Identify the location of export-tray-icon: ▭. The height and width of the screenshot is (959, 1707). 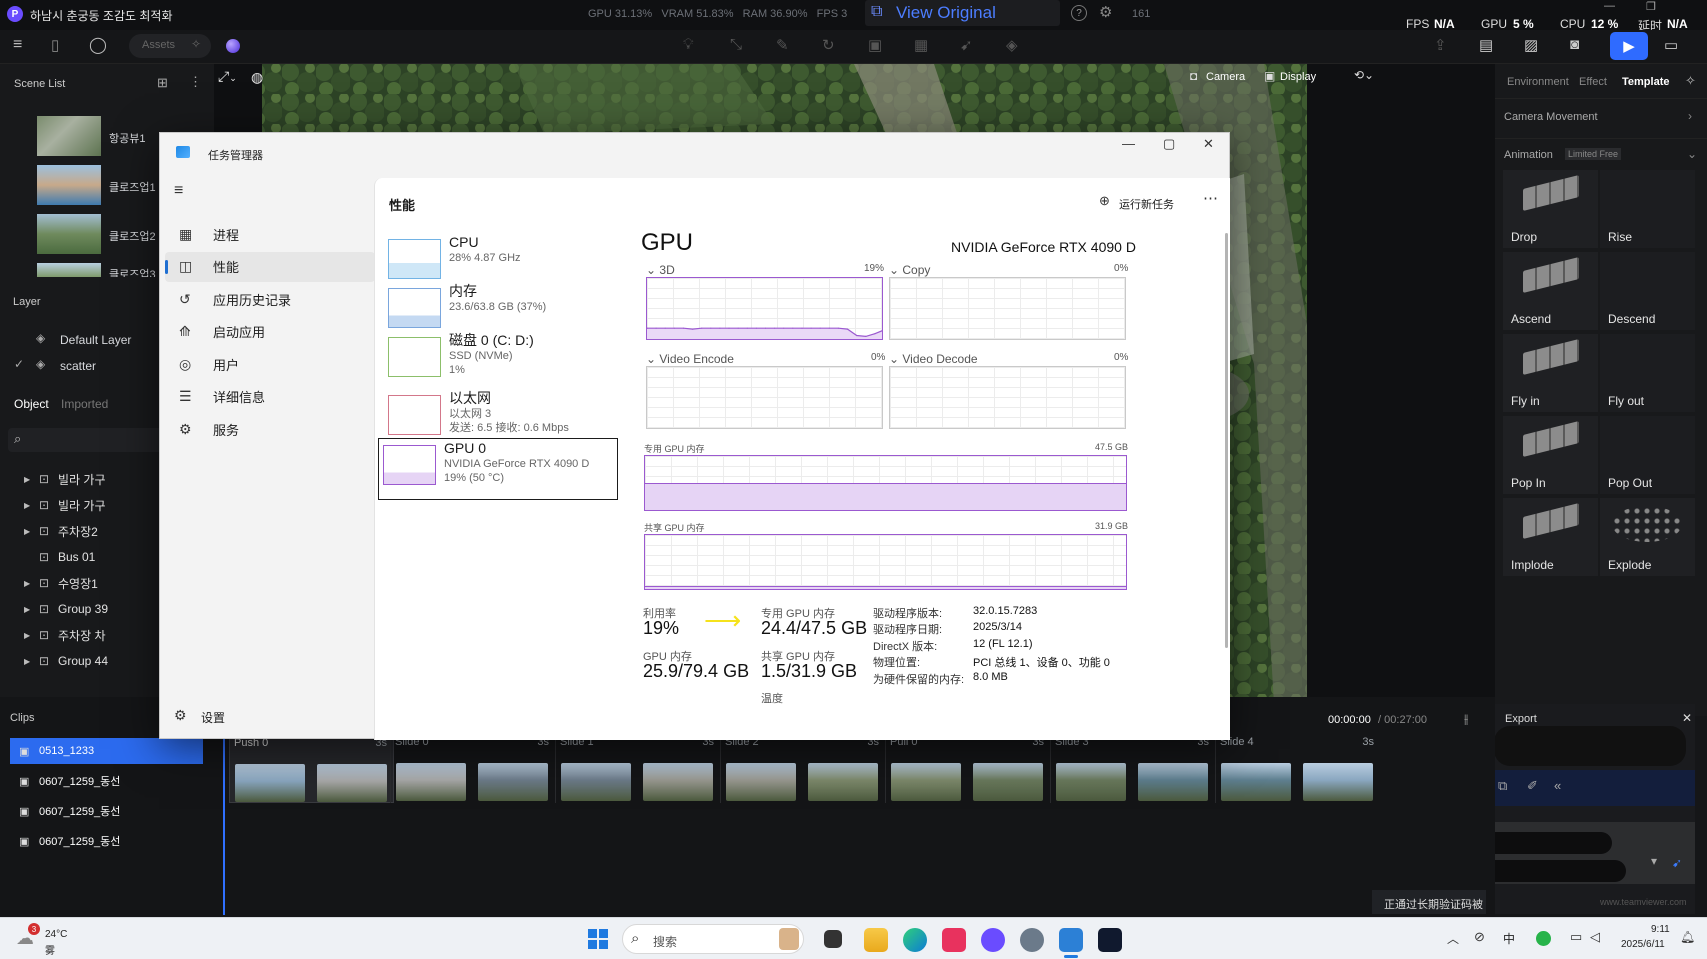
(1671, 45).